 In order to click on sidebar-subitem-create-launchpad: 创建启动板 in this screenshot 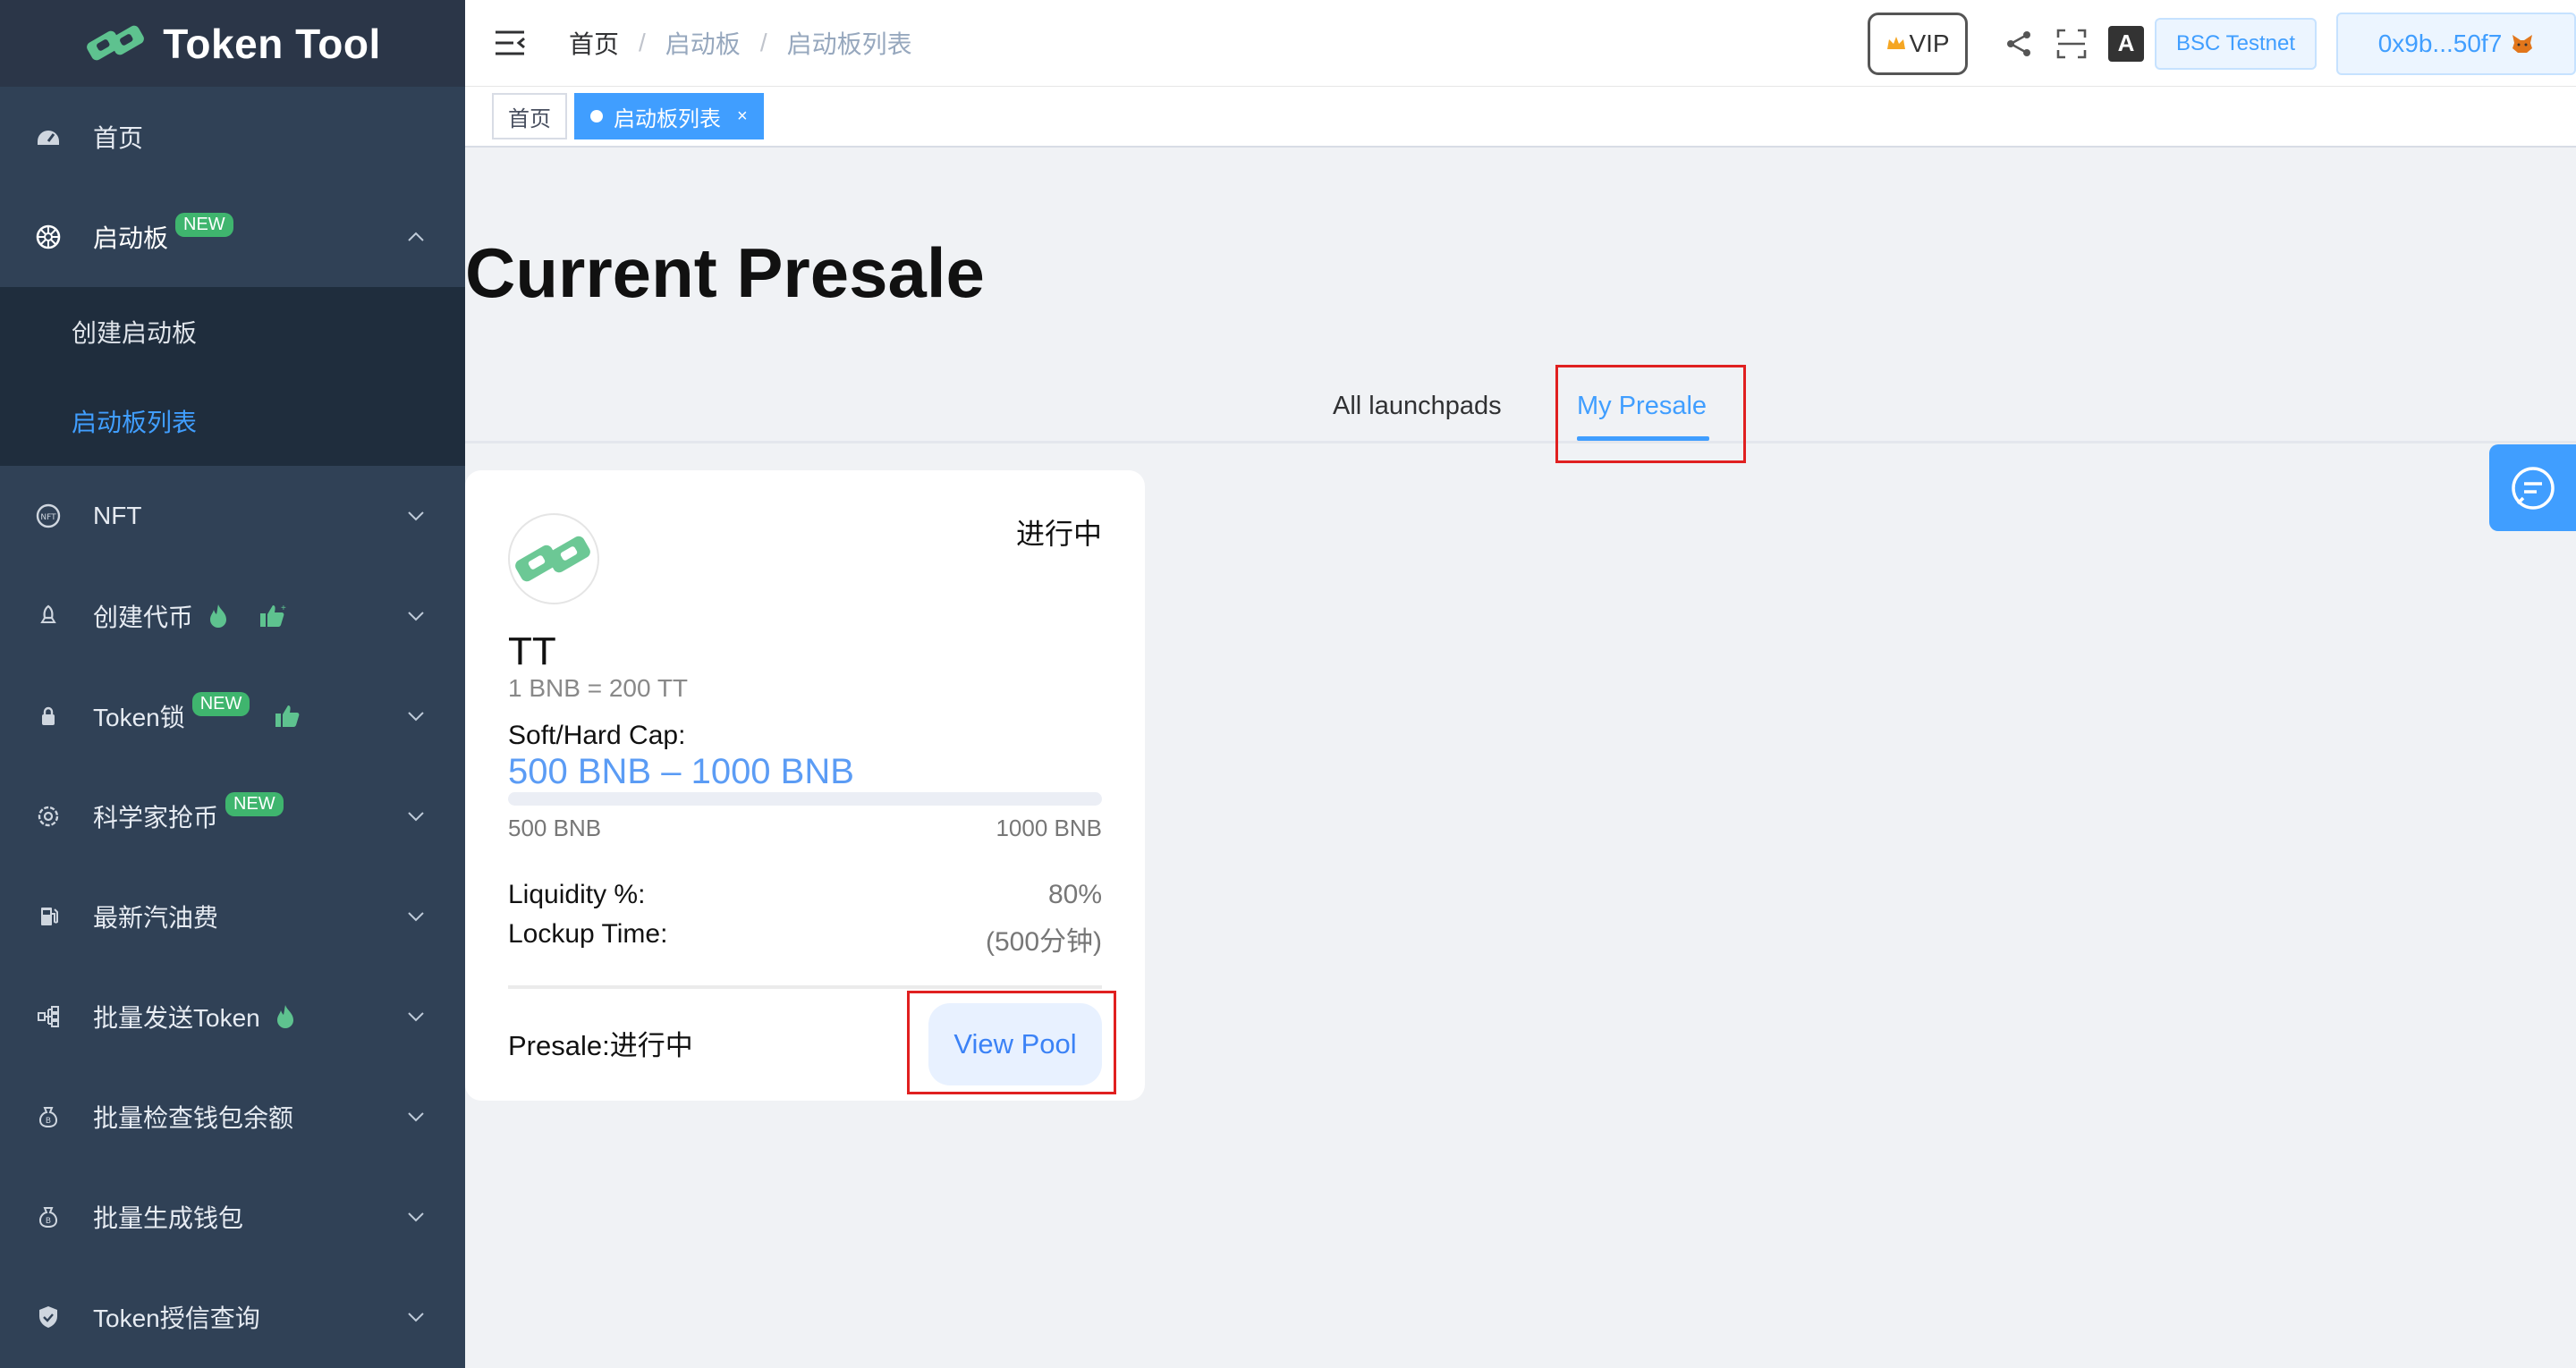, I will do `click(232, 332)`.